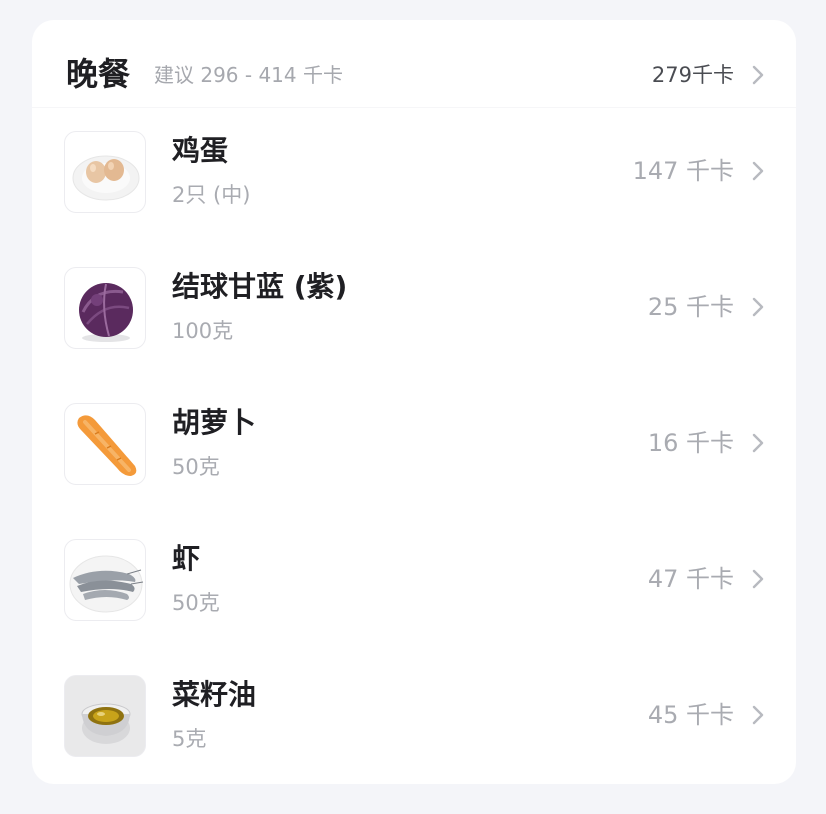 This screenshot has width=826, height=814. What do you see at coordinates (98, 74) in the screenshot?
I see `meal-title: 晚餐` at bounding box center [98, 74].